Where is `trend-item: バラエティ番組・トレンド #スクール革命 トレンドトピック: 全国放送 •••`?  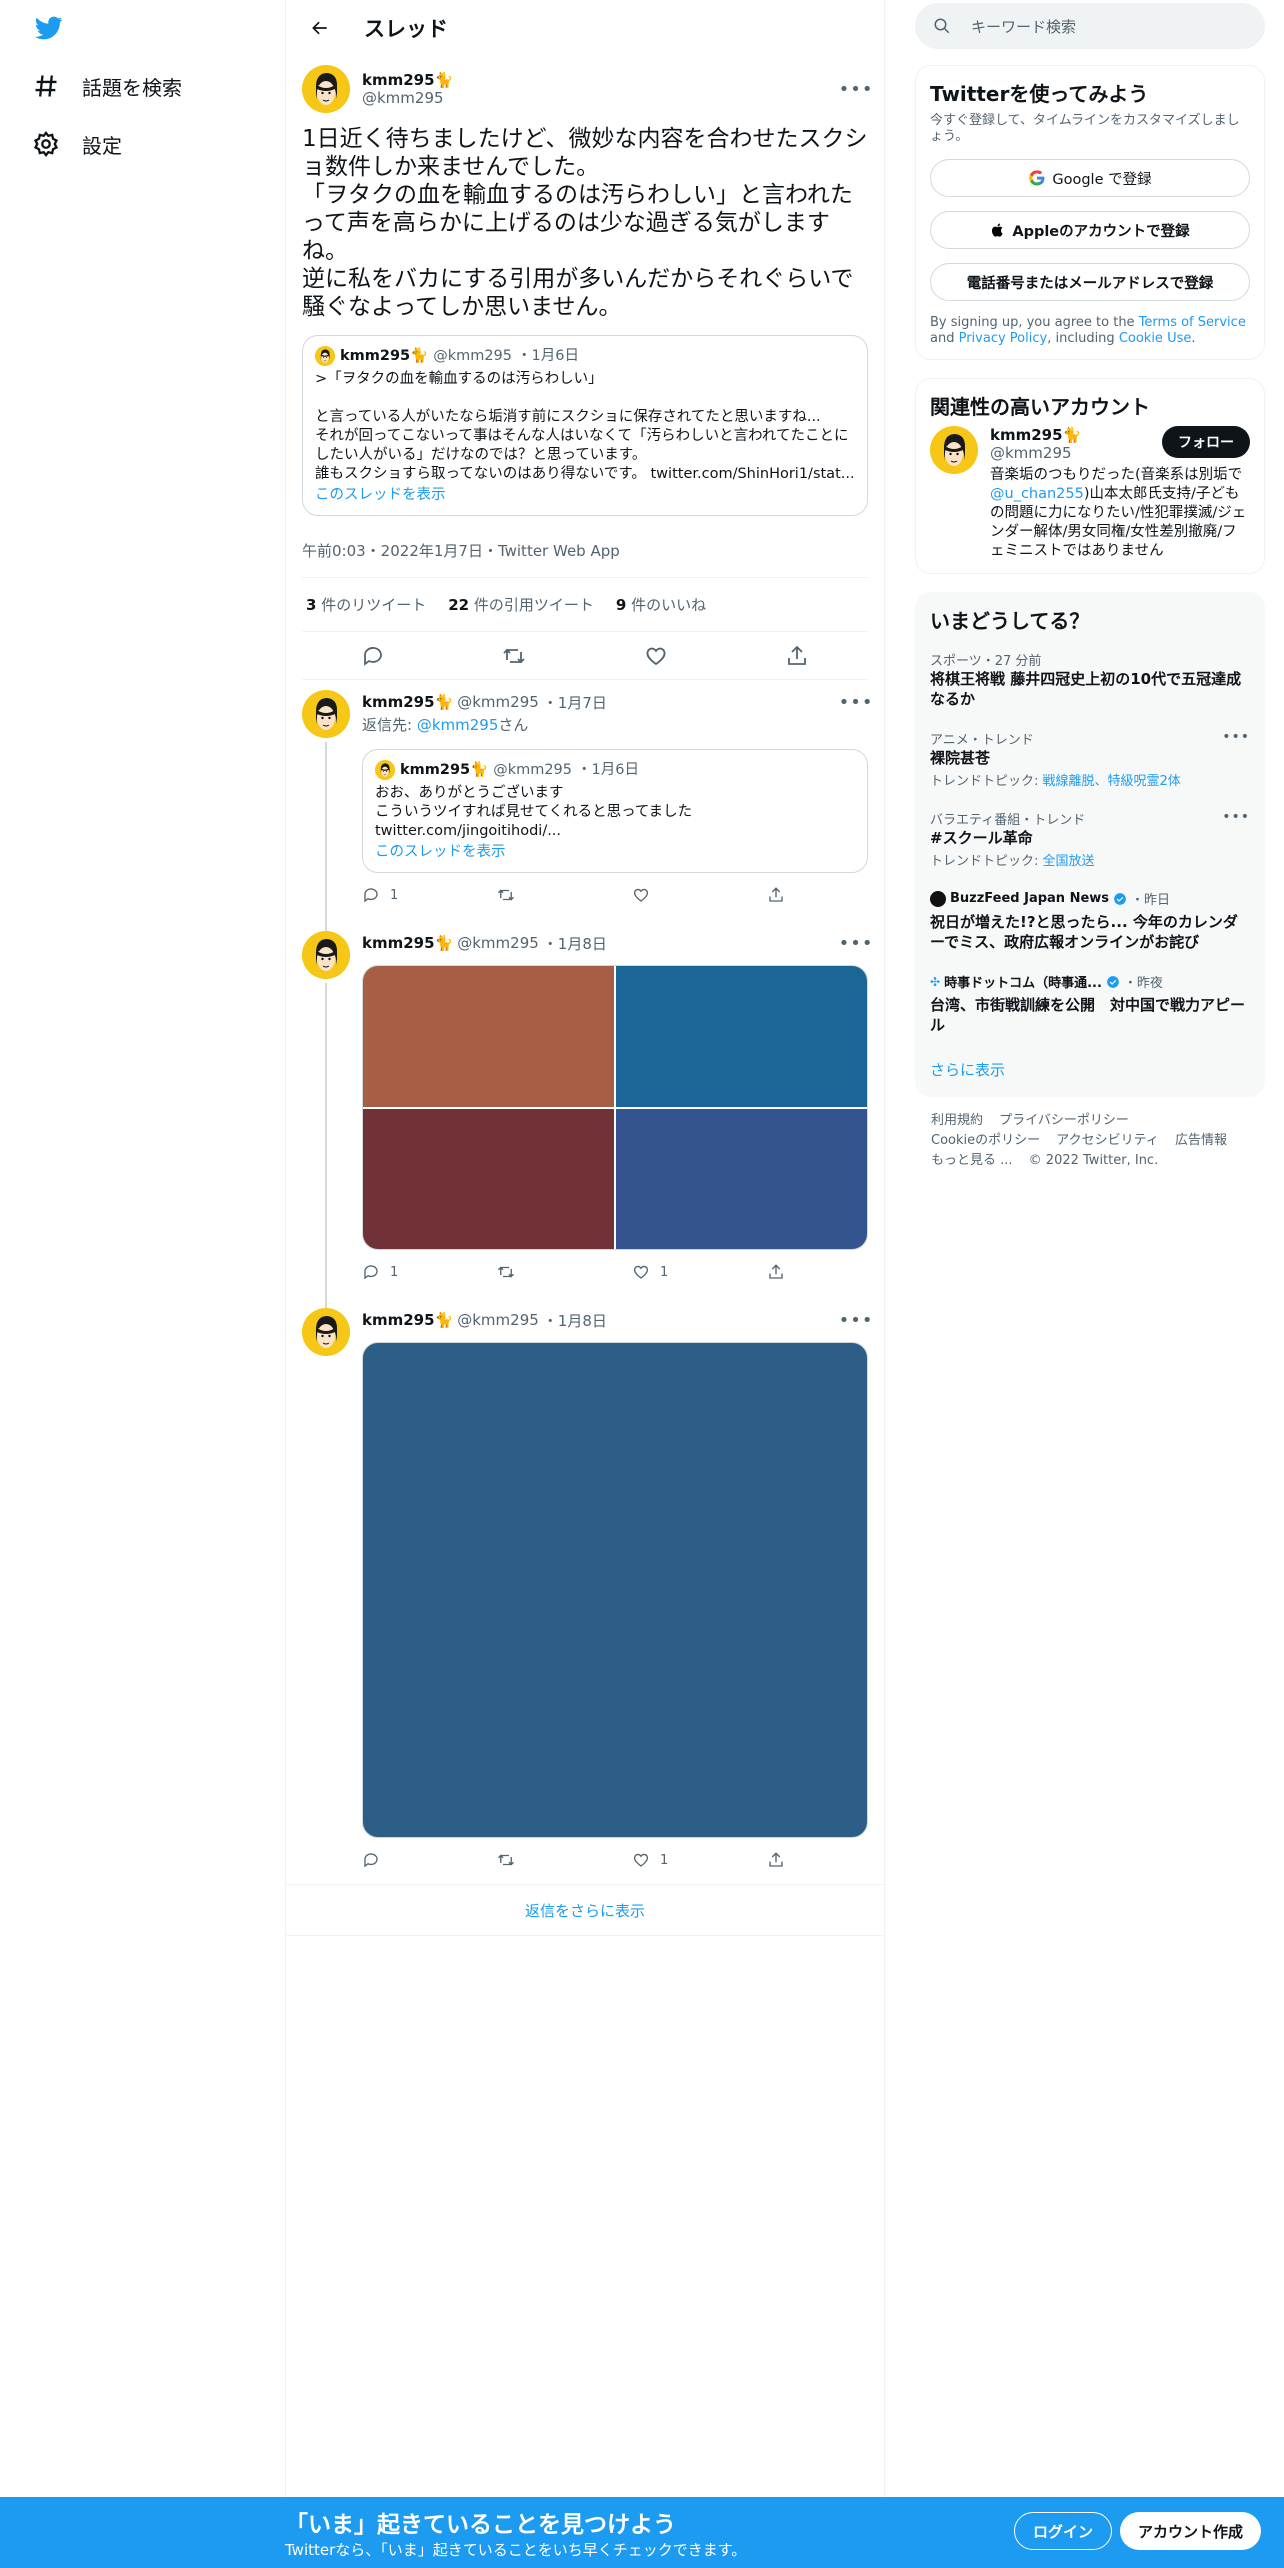
trend-item: バラエティ番組・トレンド #スクール革命 トレンドトピック: 全国放送 ••• is located at coordinates (1090, 839).